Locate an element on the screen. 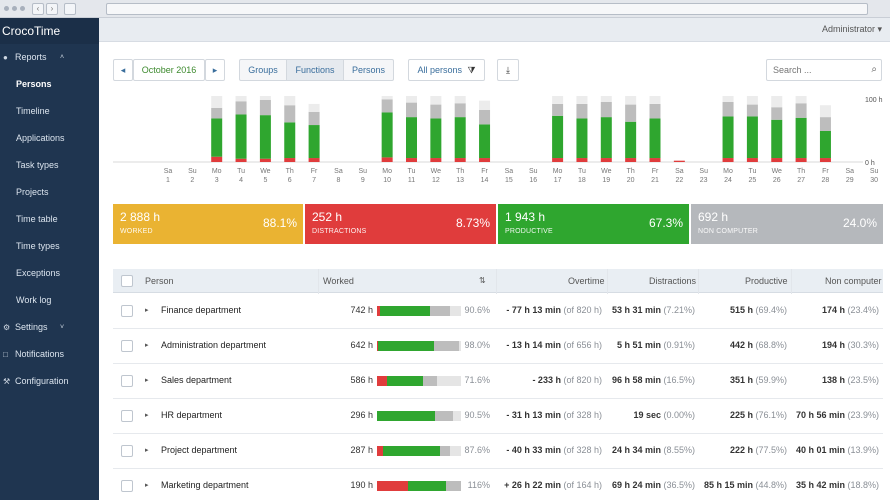 The image size is (890, 500). view-groups-tab: Groups is located at coordinates (263, 70).